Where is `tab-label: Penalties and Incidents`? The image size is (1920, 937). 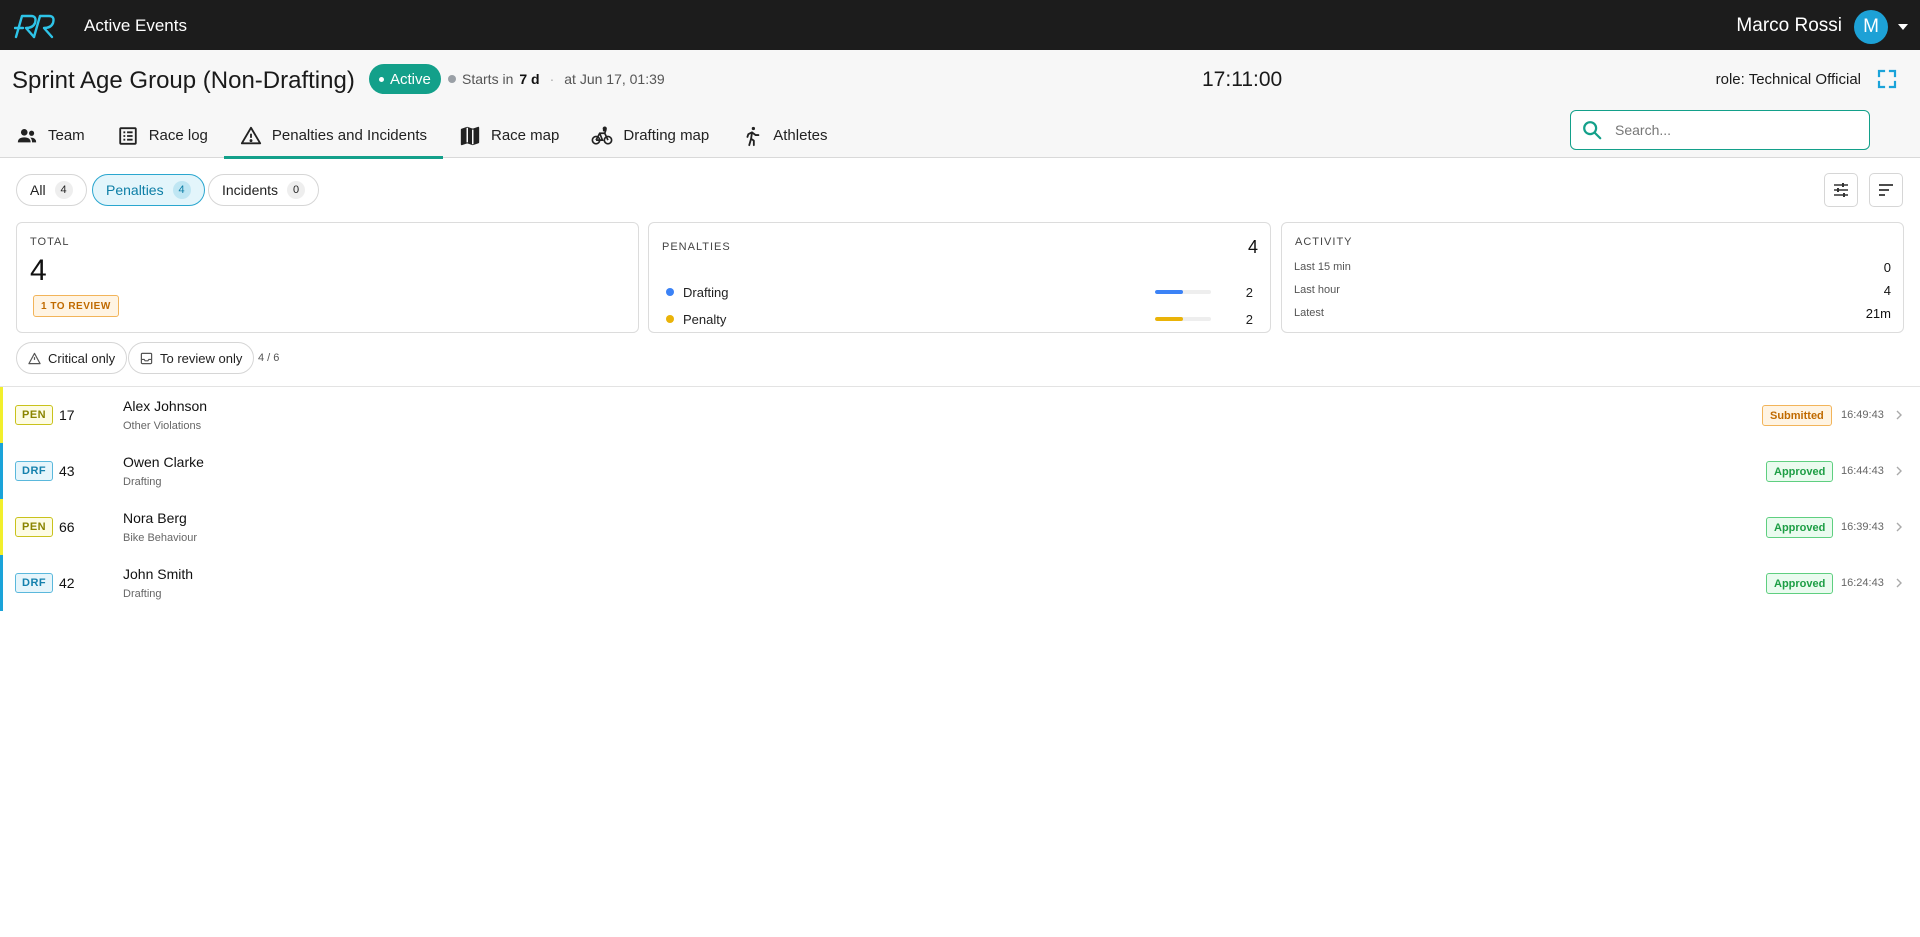
tab-label: Penalties and Incidents is located at coordinates (349, 135).